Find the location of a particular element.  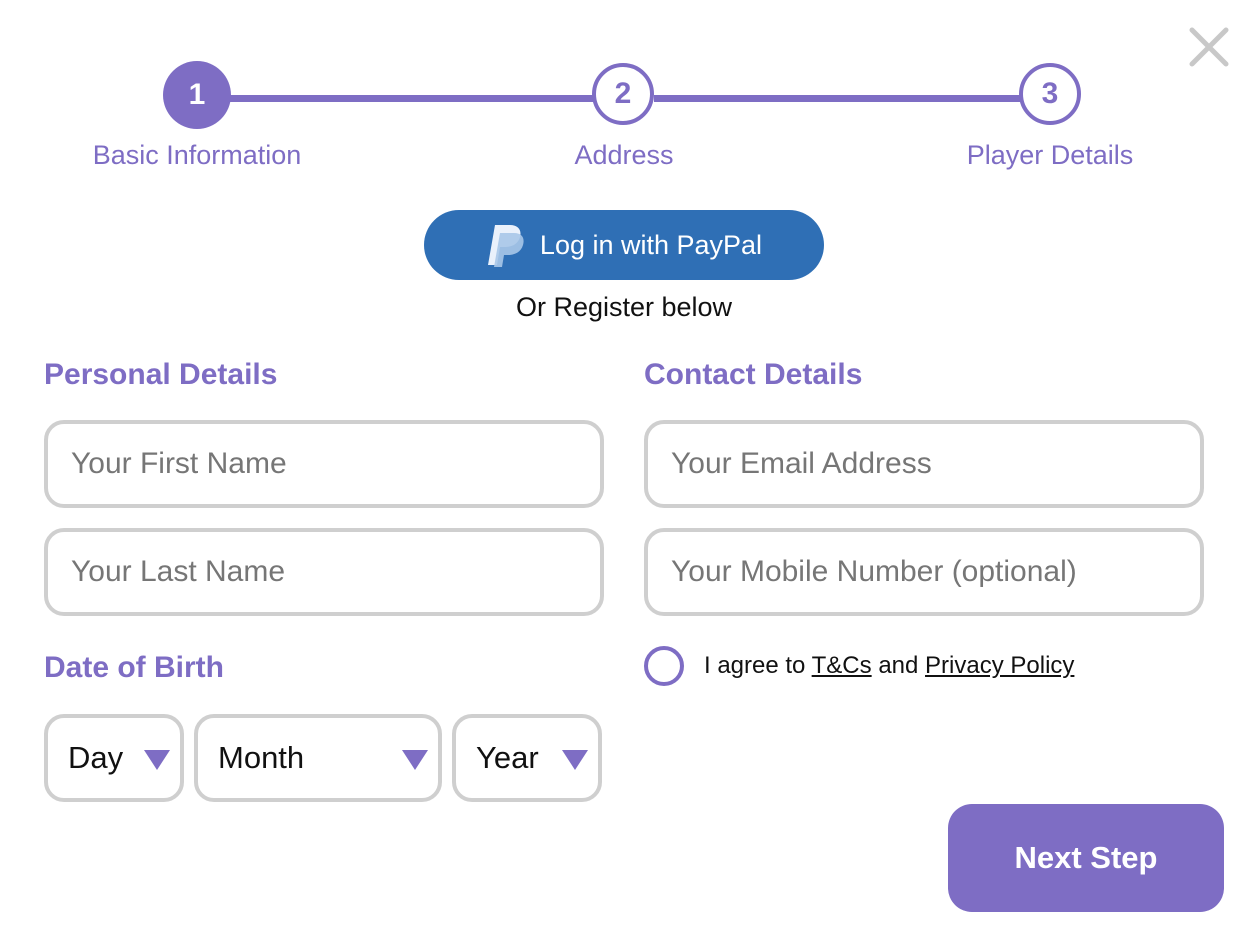

close-button is located at coordinates (1209, 47).